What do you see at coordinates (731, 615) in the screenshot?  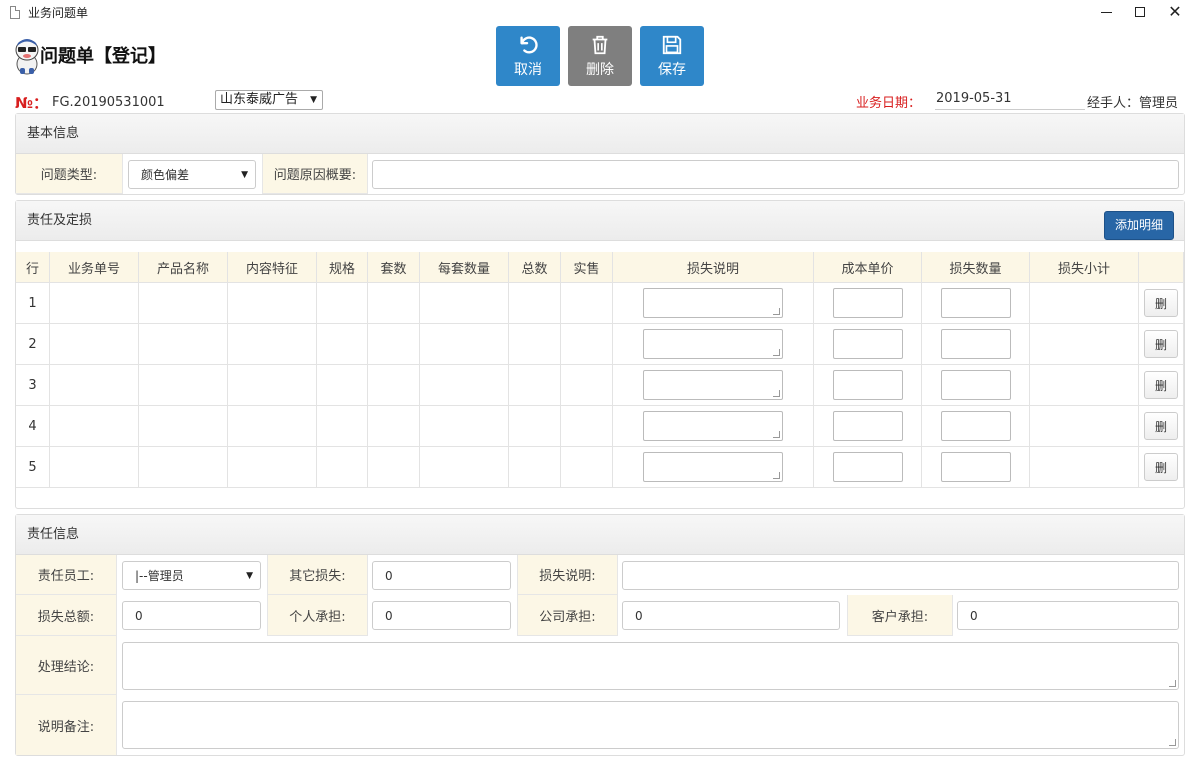 I see `company-share-input: 0` at bounding box center [731, 615].